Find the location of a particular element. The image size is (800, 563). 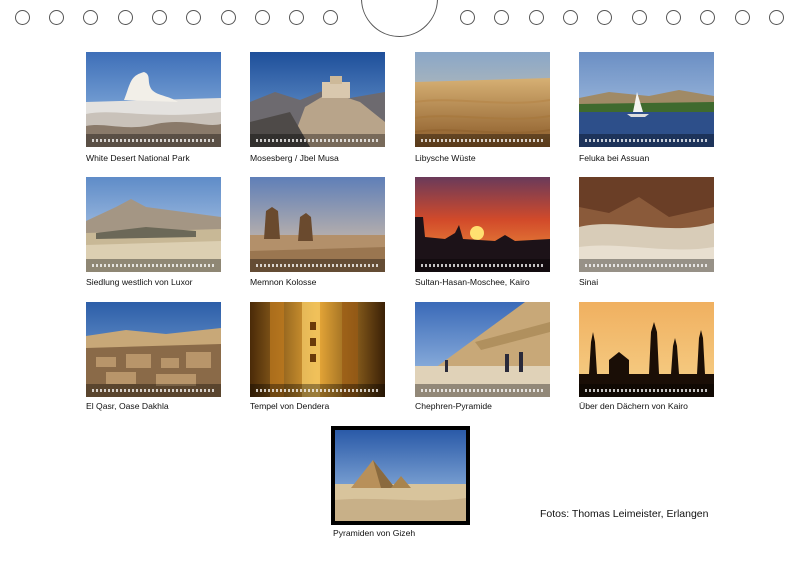

photo-el-qasr is located at coordinates (153, 349).